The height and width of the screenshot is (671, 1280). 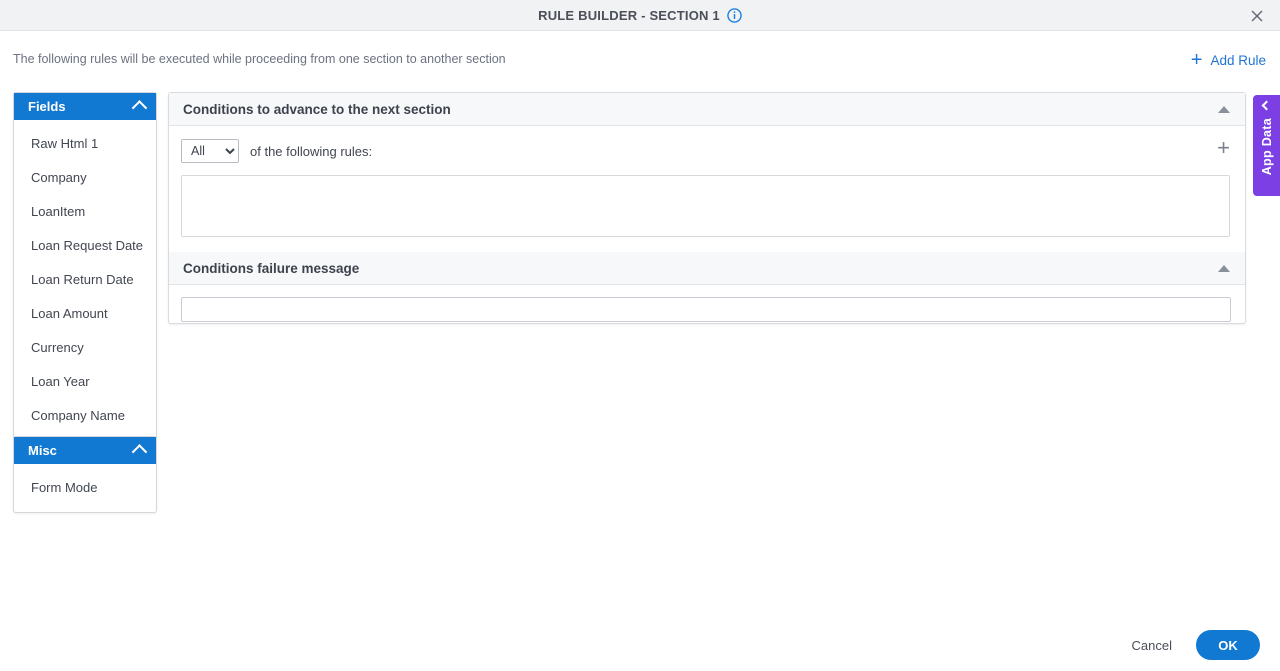 I want to click on dialog-title: RULE BUILDER - SECTION 1, so click(x=629, y=15).